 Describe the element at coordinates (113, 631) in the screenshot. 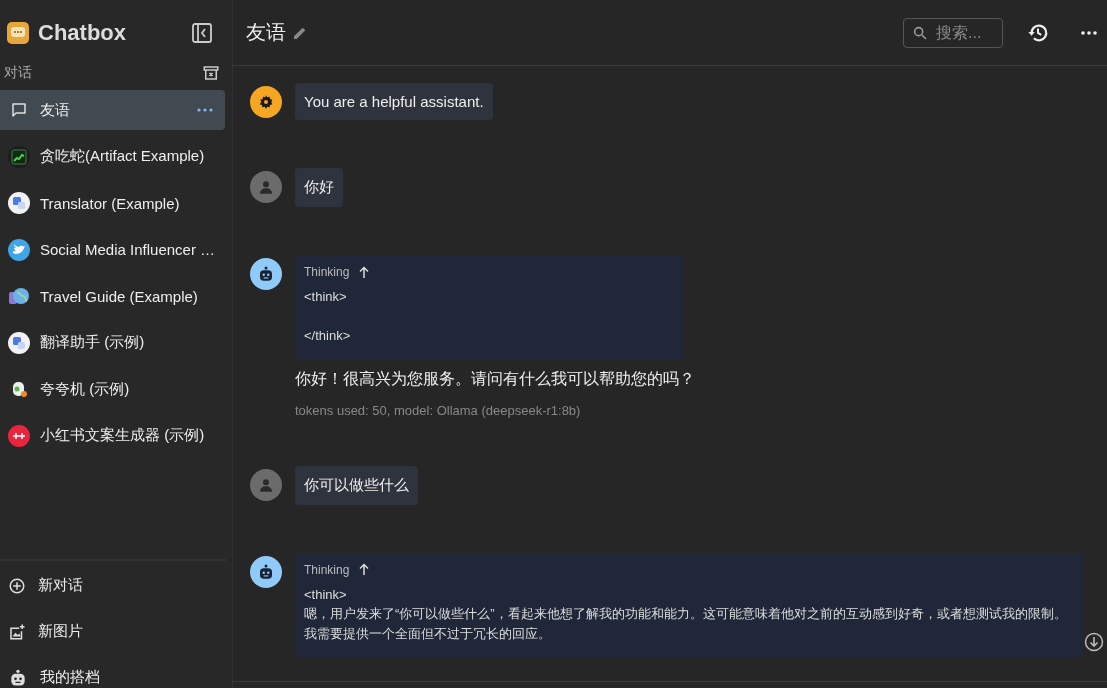

I see `sidebar-action: 新图片` at that location.